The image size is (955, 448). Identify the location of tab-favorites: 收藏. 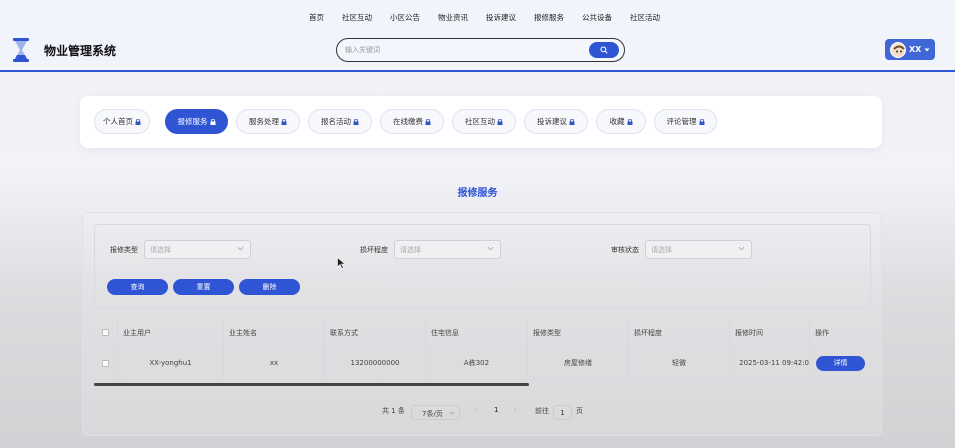
(621, 121).